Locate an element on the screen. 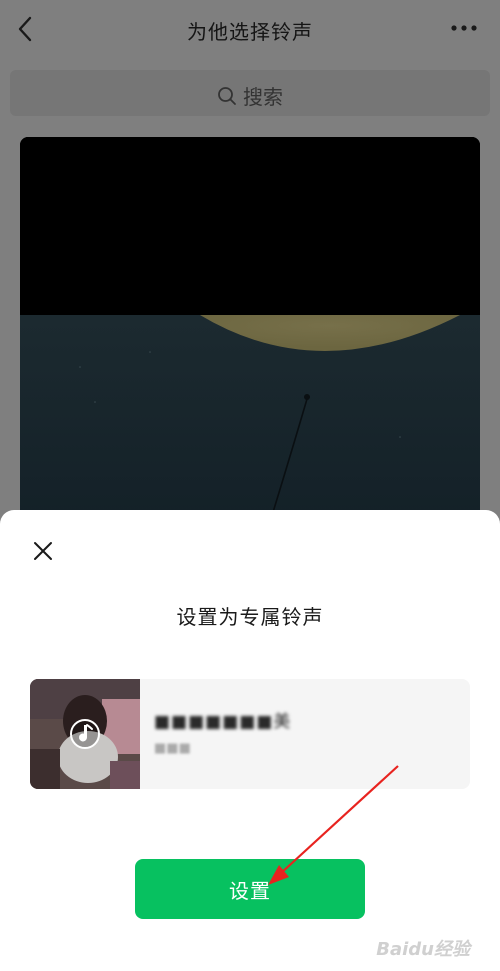  watermark: Baidu经验 is located at coordinates (423, 949).